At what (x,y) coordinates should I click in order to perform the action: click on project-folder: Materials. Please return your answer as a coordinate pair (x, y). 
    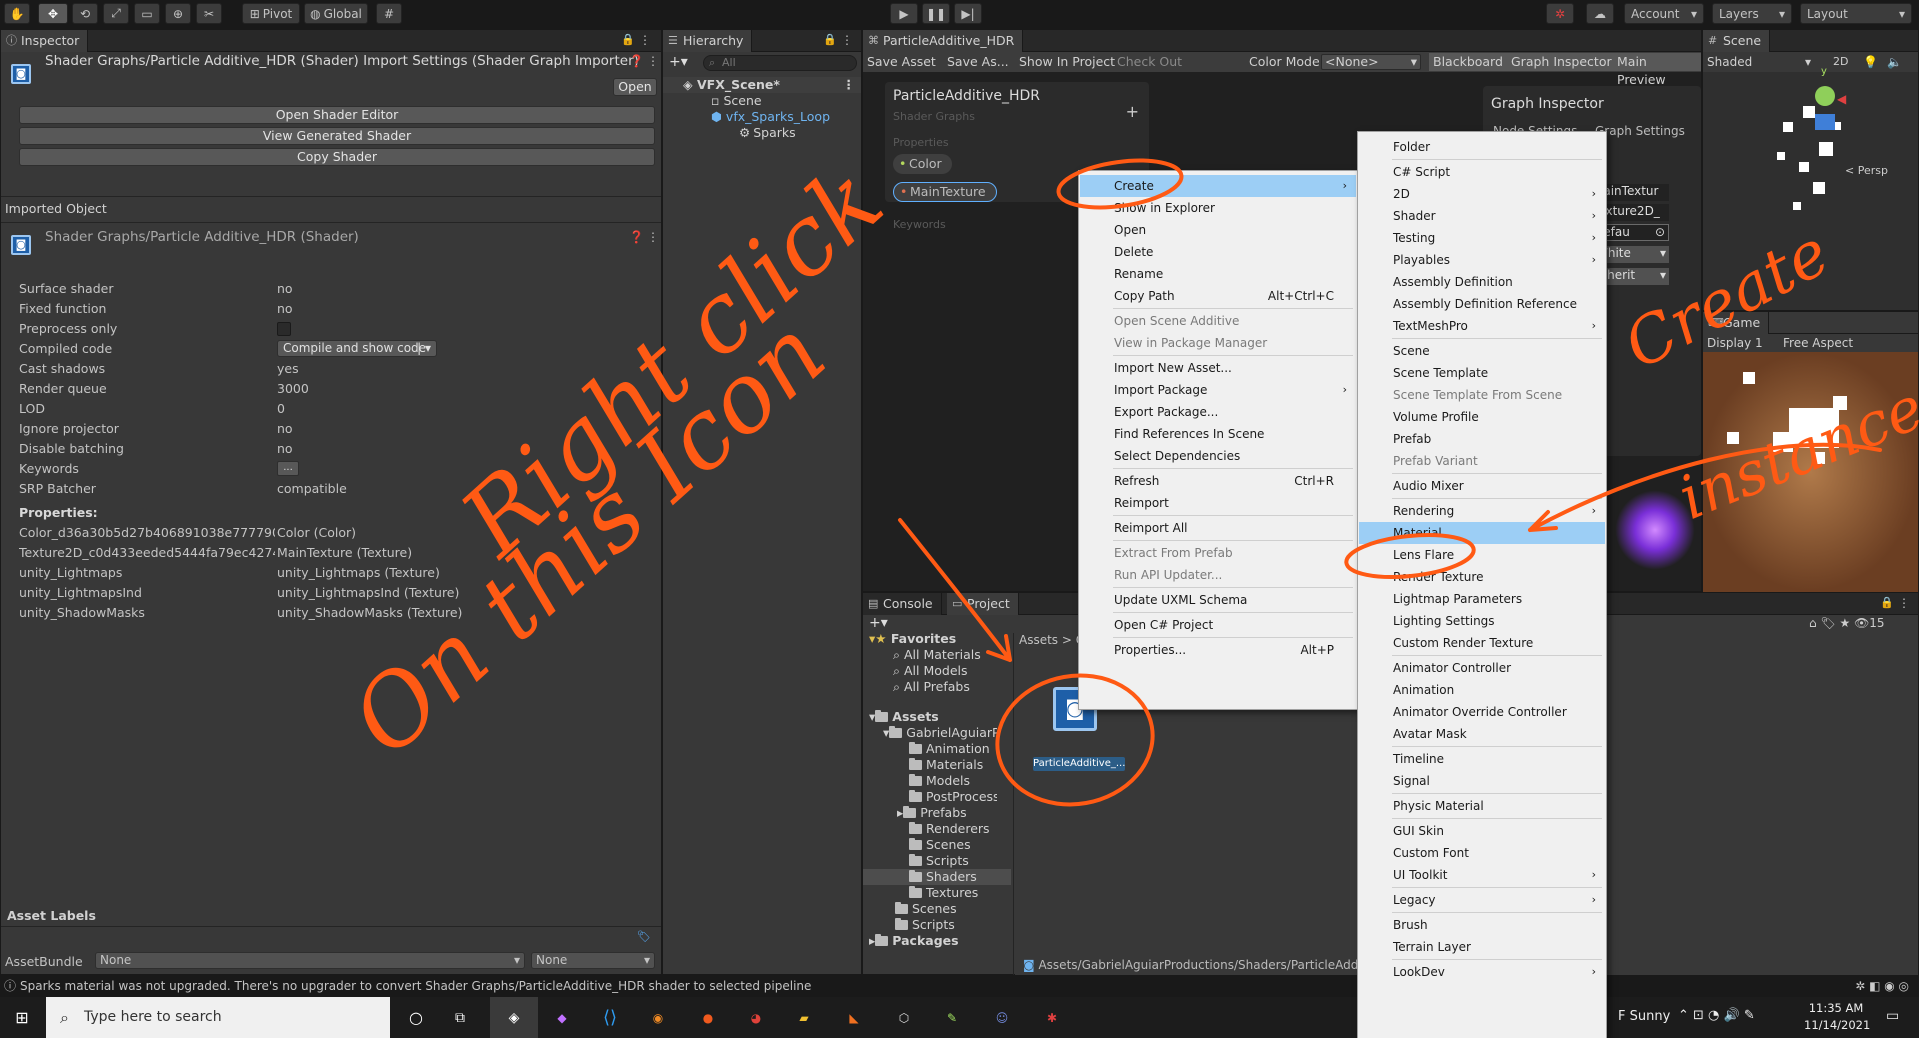
    Looking at the image, I should click on (946, 765).